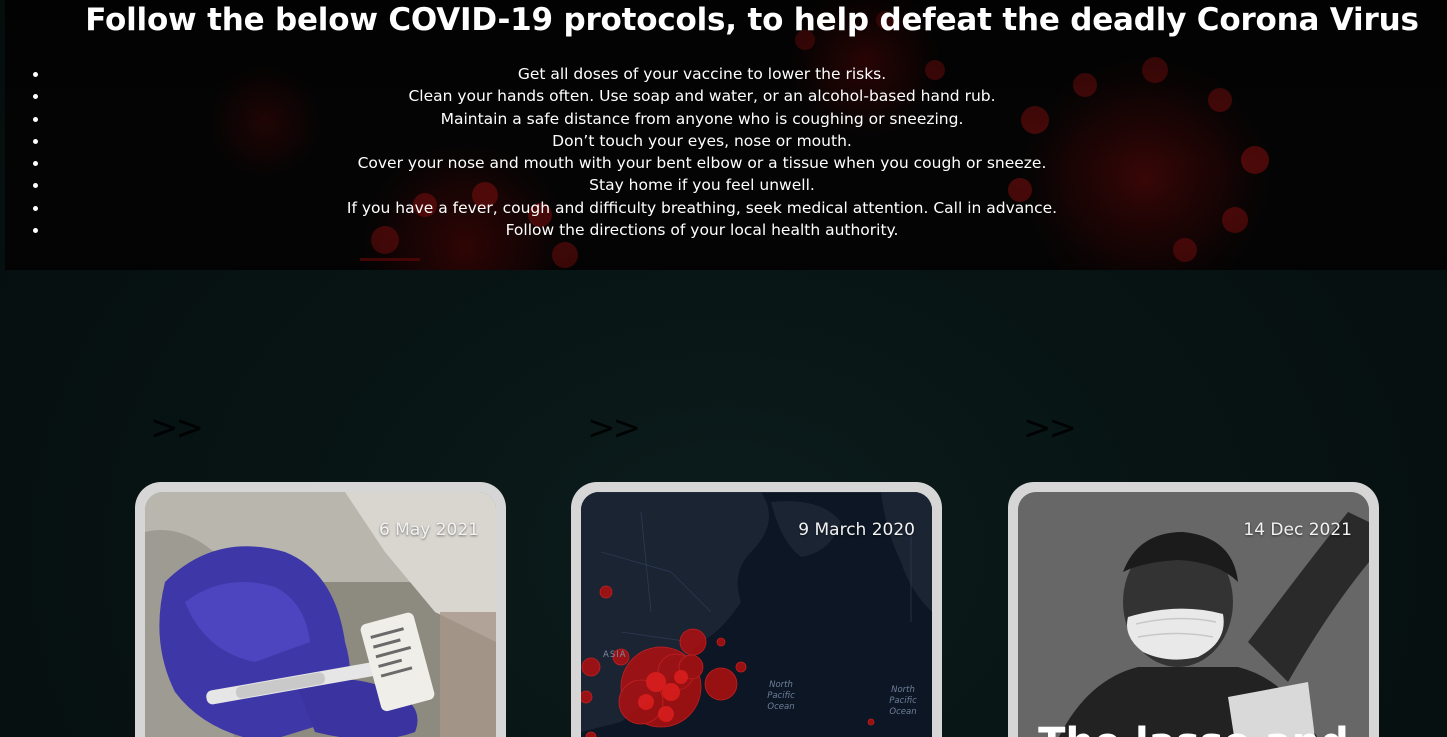 This screenshot has width=1447, height=737. What do you see at coordinates (428, 530) in the screenshot?
I see `card-date: 6 May 2021` at bounding box center [428, 530].